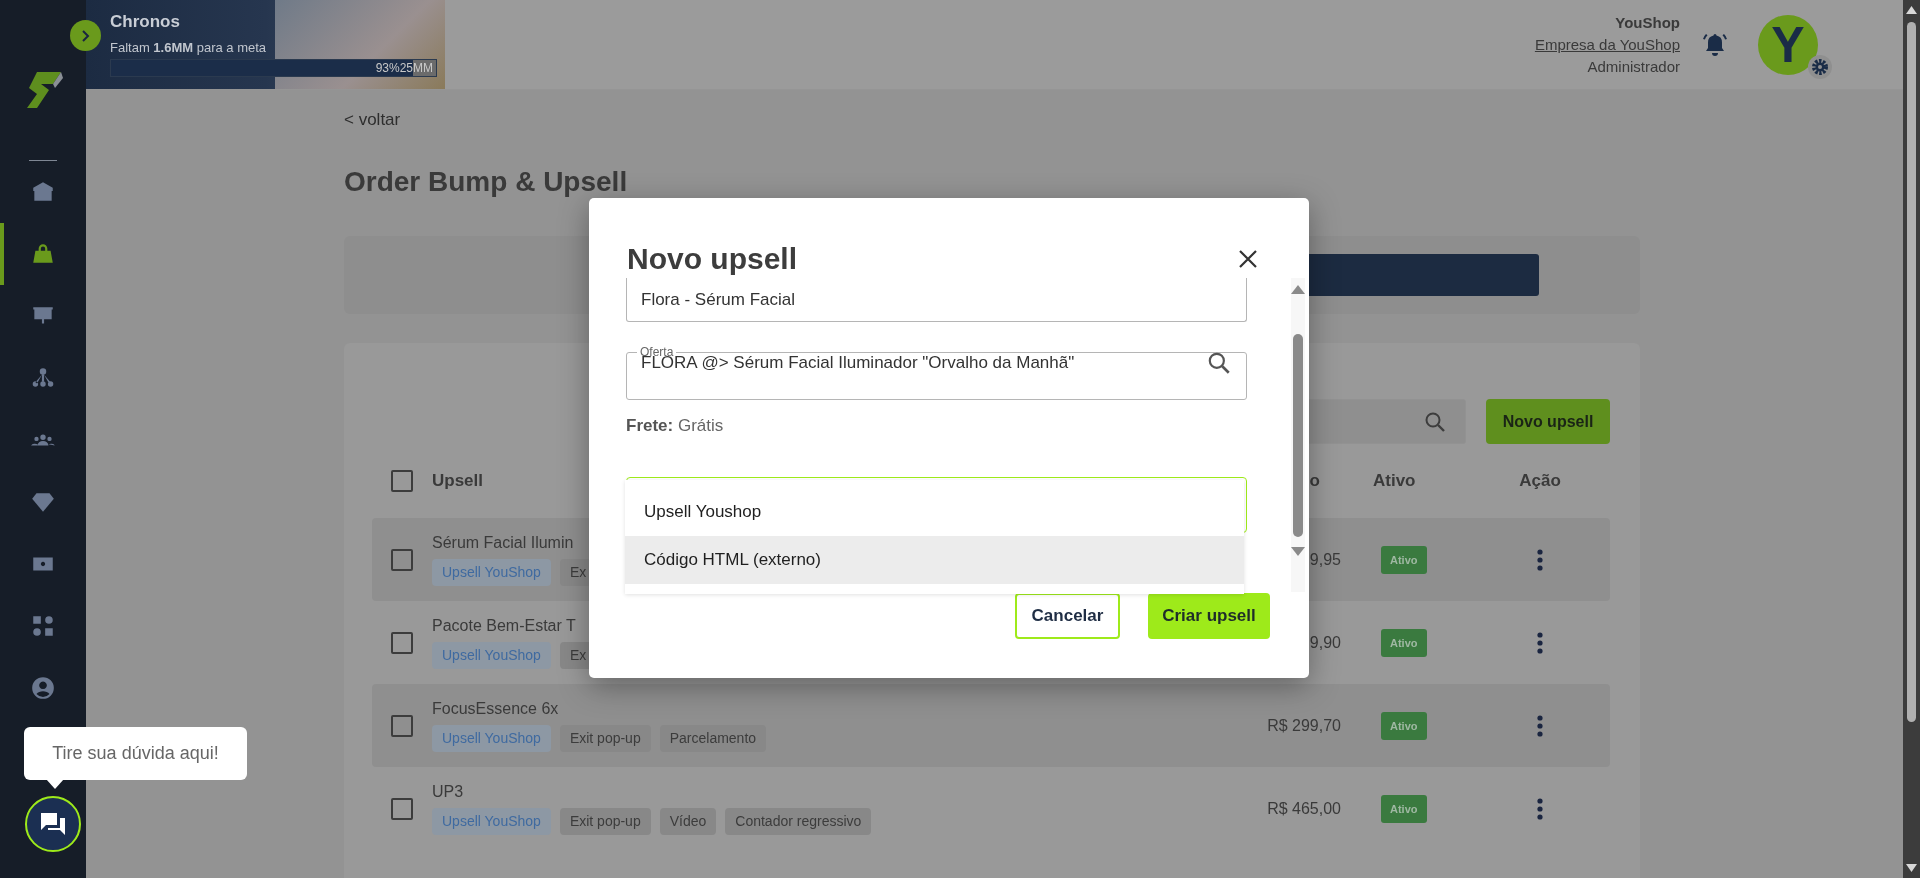 The image size is (1920, 878). What do you see at coordinates (43, 626) in the screenshot?
I see `grid-icon` at bounding box center [43, 626].